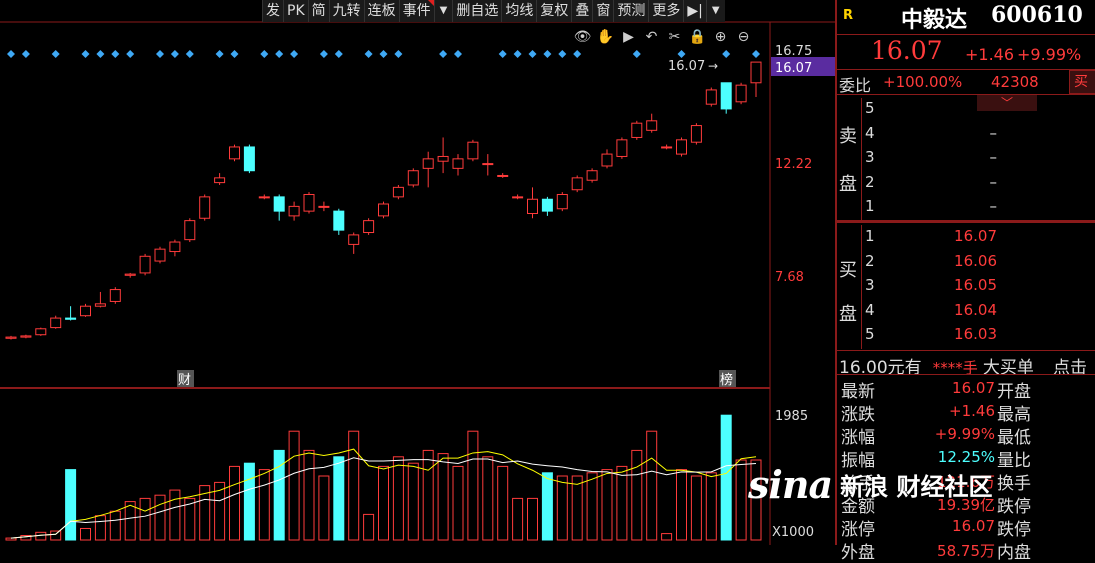 The height and width of the screenshot is (563, 1095). Describe the element at coordinates (972, 411) in the screenshot. I see `quote-value: +1.46` at that location.